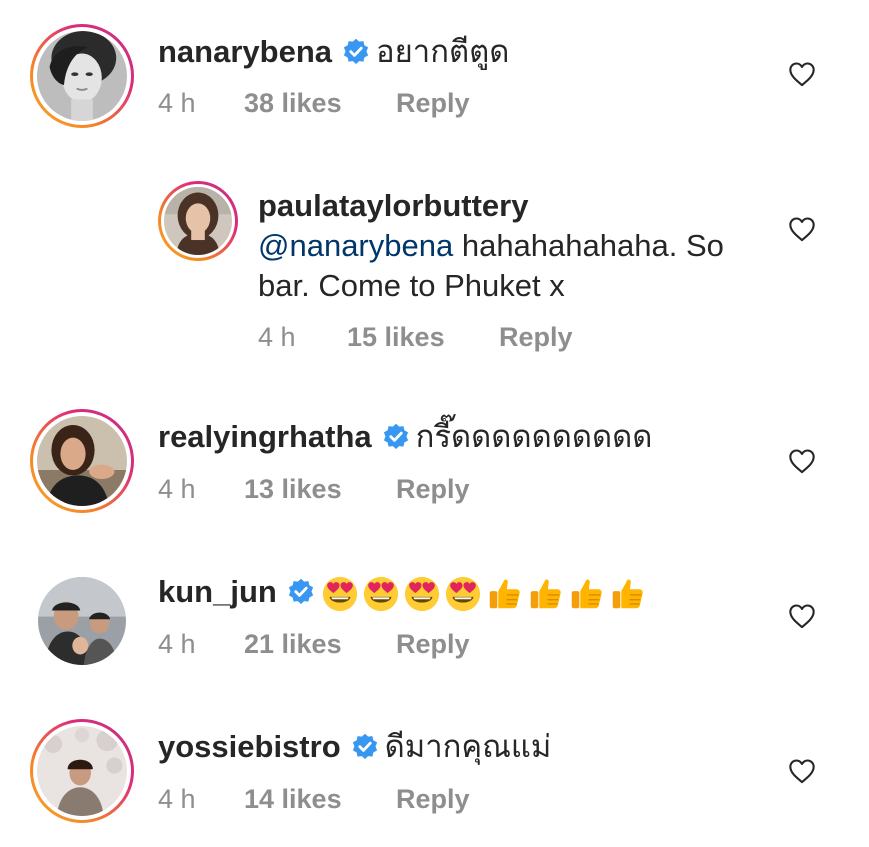 The image size is (869, 847). What do you see at coordinates (265, 436) in the screenshot?
I see `username: realyingrhatha` at bounding box center [265, 436].